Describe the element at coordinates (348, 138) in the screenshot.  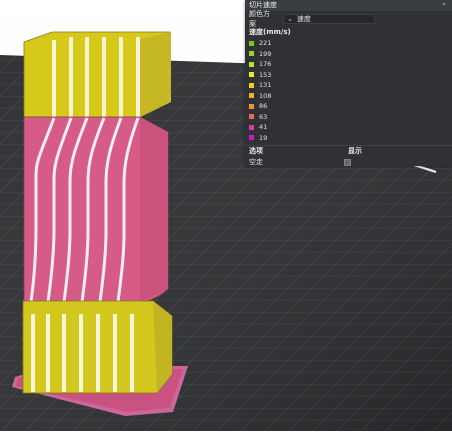
I see `legend-item: 19` at that location.